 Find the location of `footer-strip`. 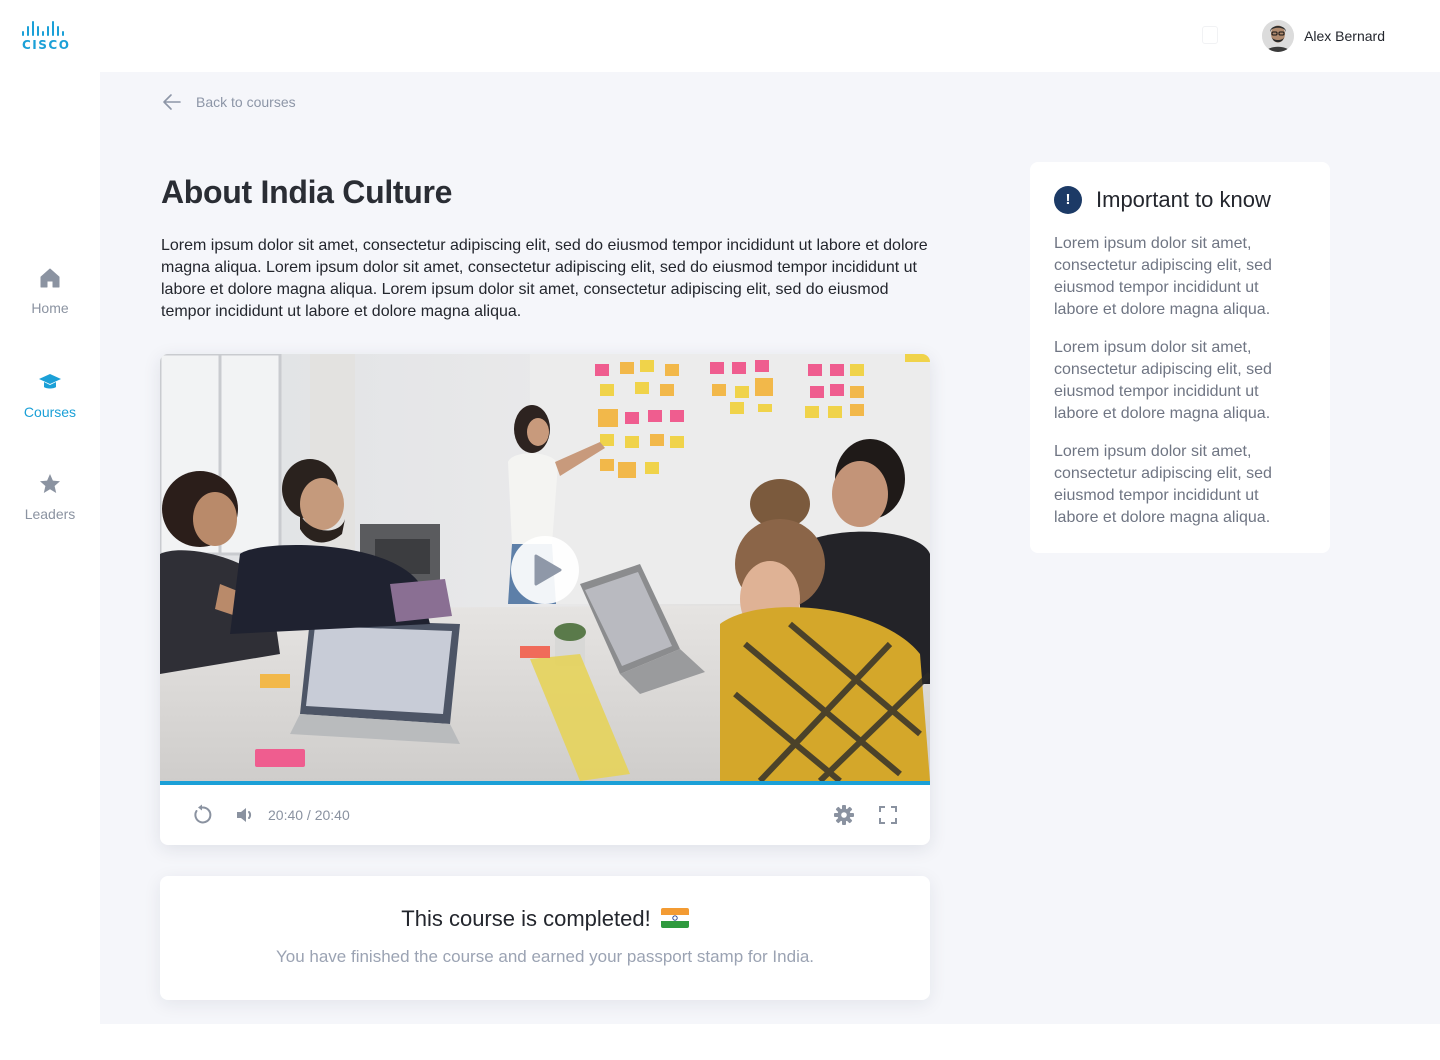

footer-strip is located at coordinates (770, 1042).